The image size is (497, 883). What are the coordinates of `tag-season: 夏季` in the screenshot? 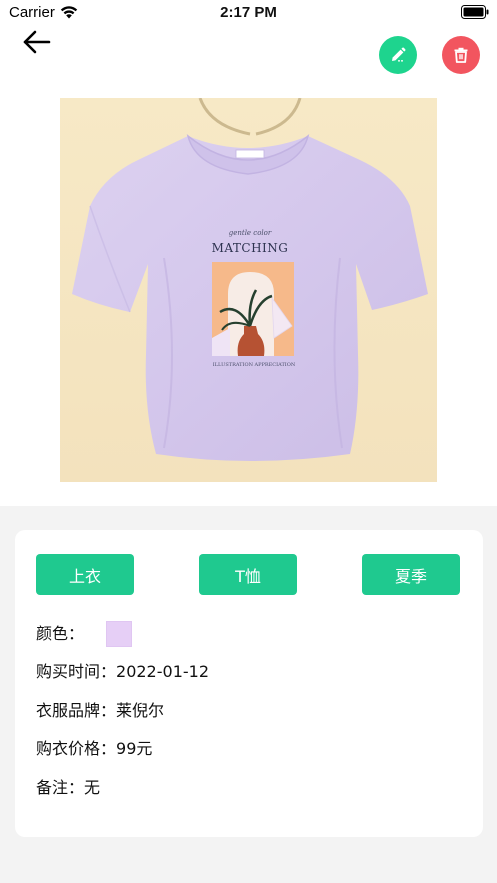 It's located at (411, 574).